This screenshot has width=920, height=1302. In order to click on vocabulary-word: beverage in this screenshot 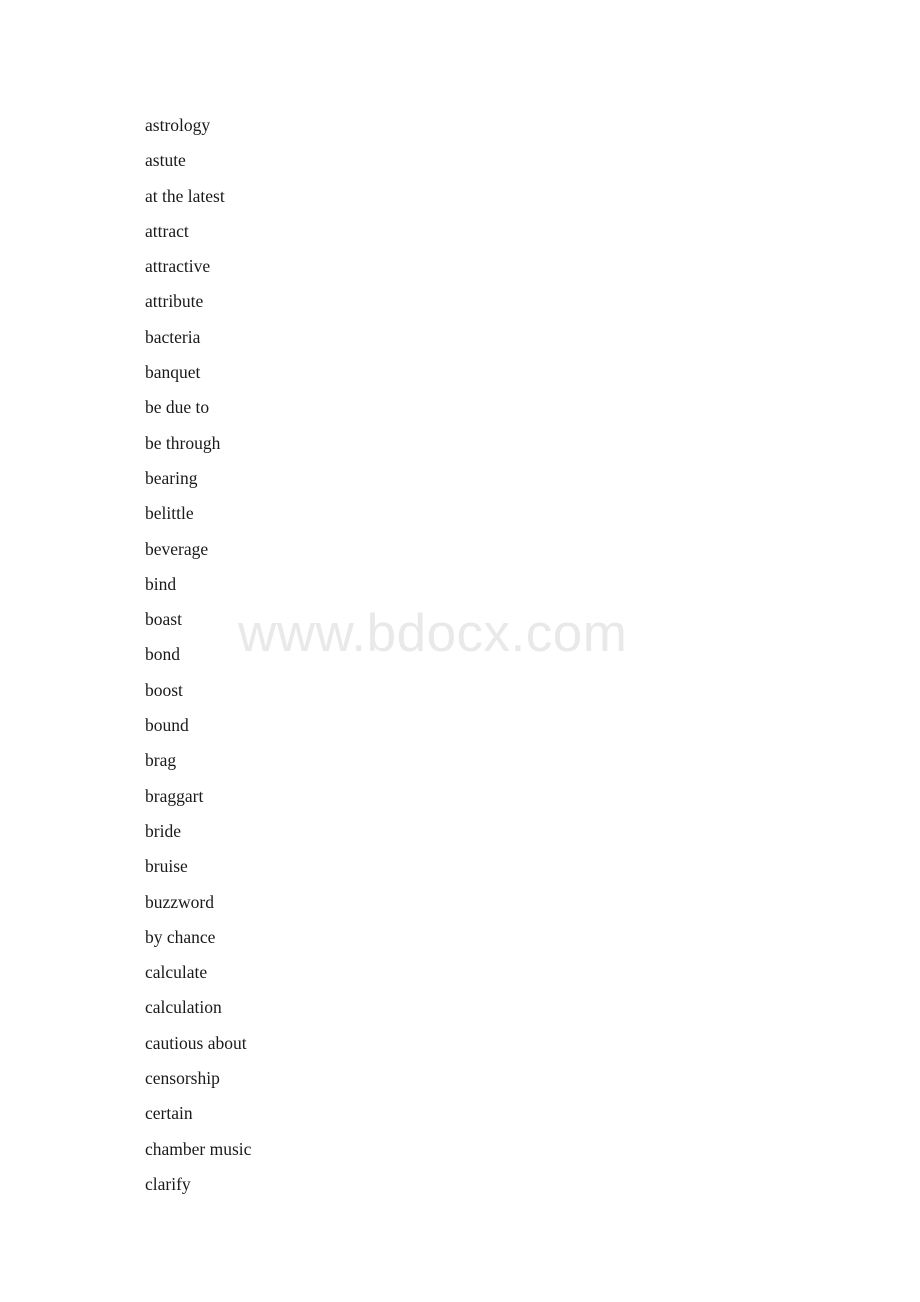, I will do `click(177, 548)`.